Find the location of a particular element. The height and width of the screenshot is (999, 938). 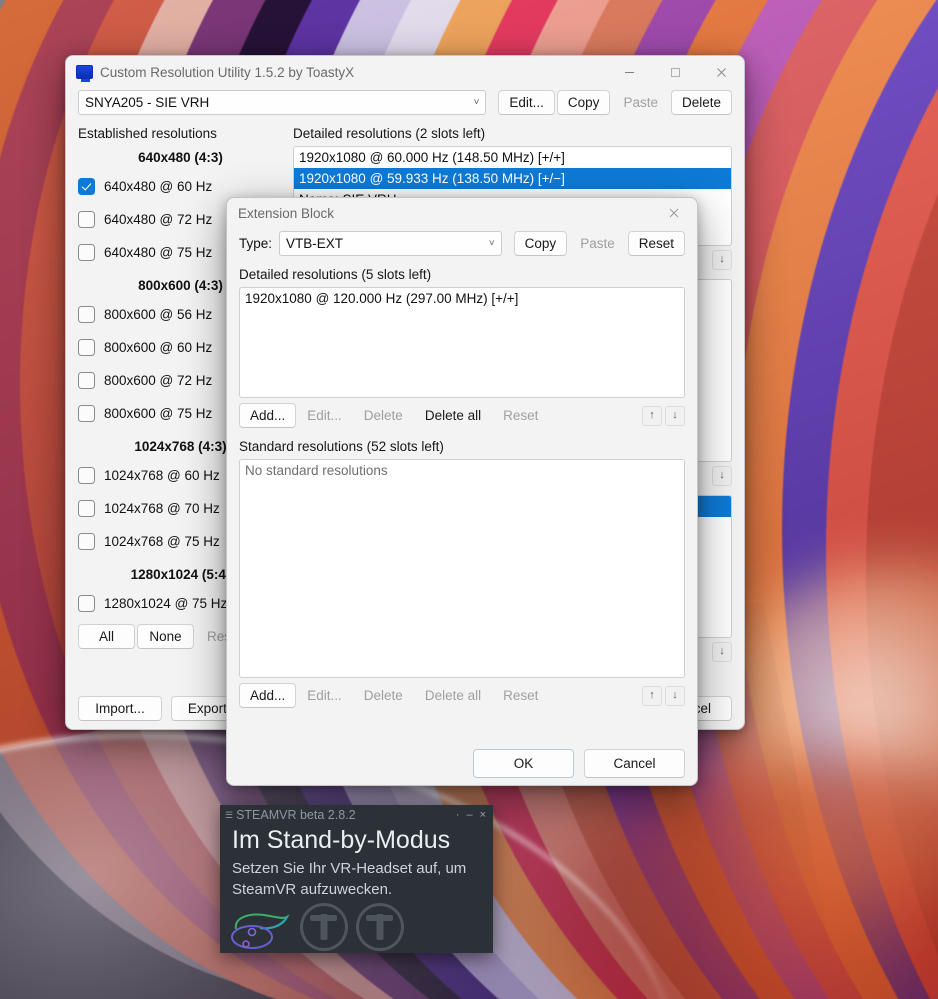

extension-block-title: Extension Block is located at coordinates (286, 213).